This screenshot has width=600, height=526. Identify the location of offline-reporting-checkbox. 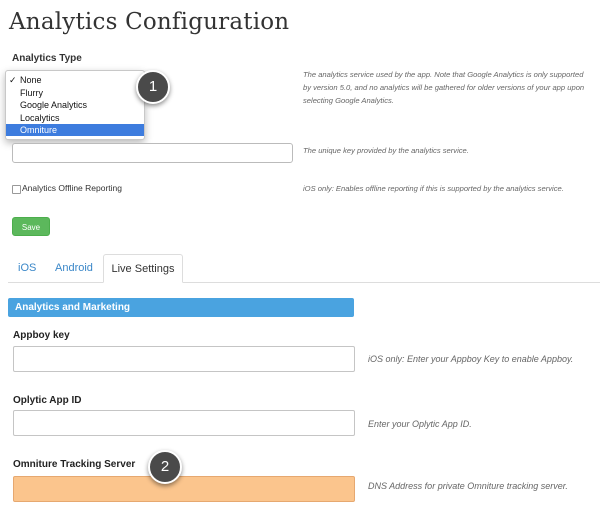
(16, 189).